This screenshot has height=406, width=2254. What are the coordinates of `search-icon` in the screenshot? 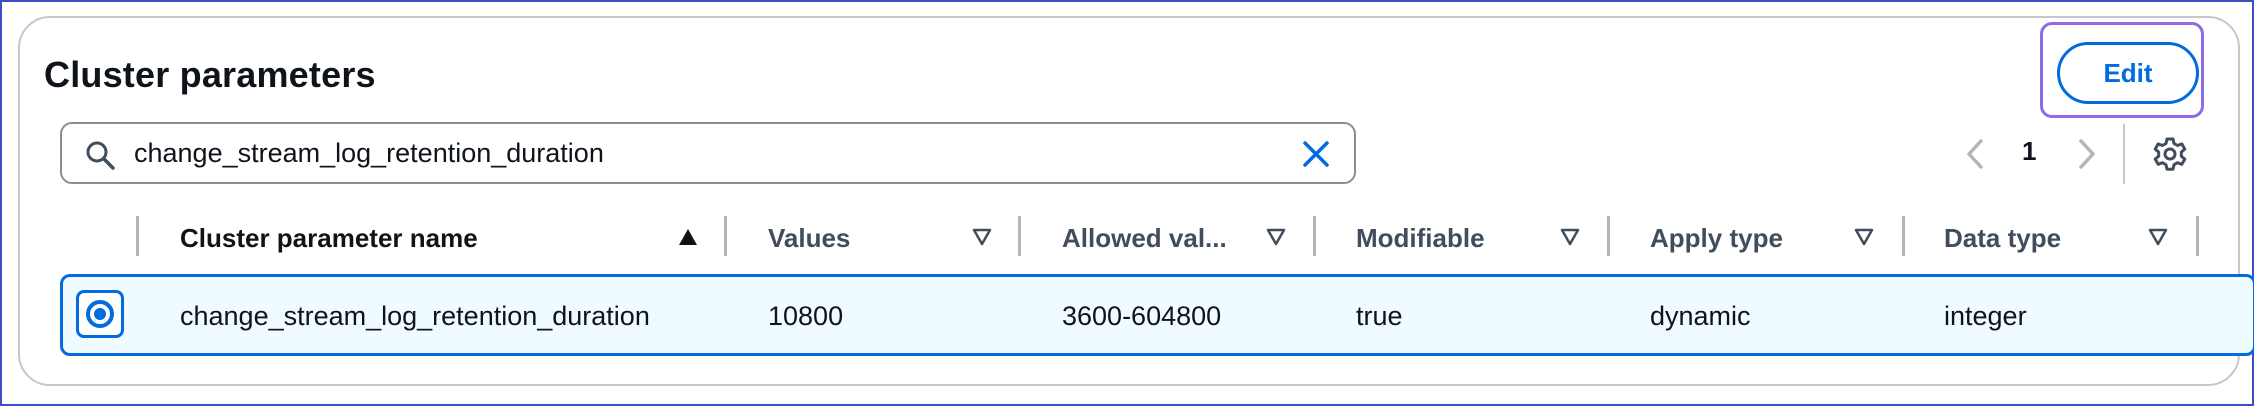 It's located at (100, 155).